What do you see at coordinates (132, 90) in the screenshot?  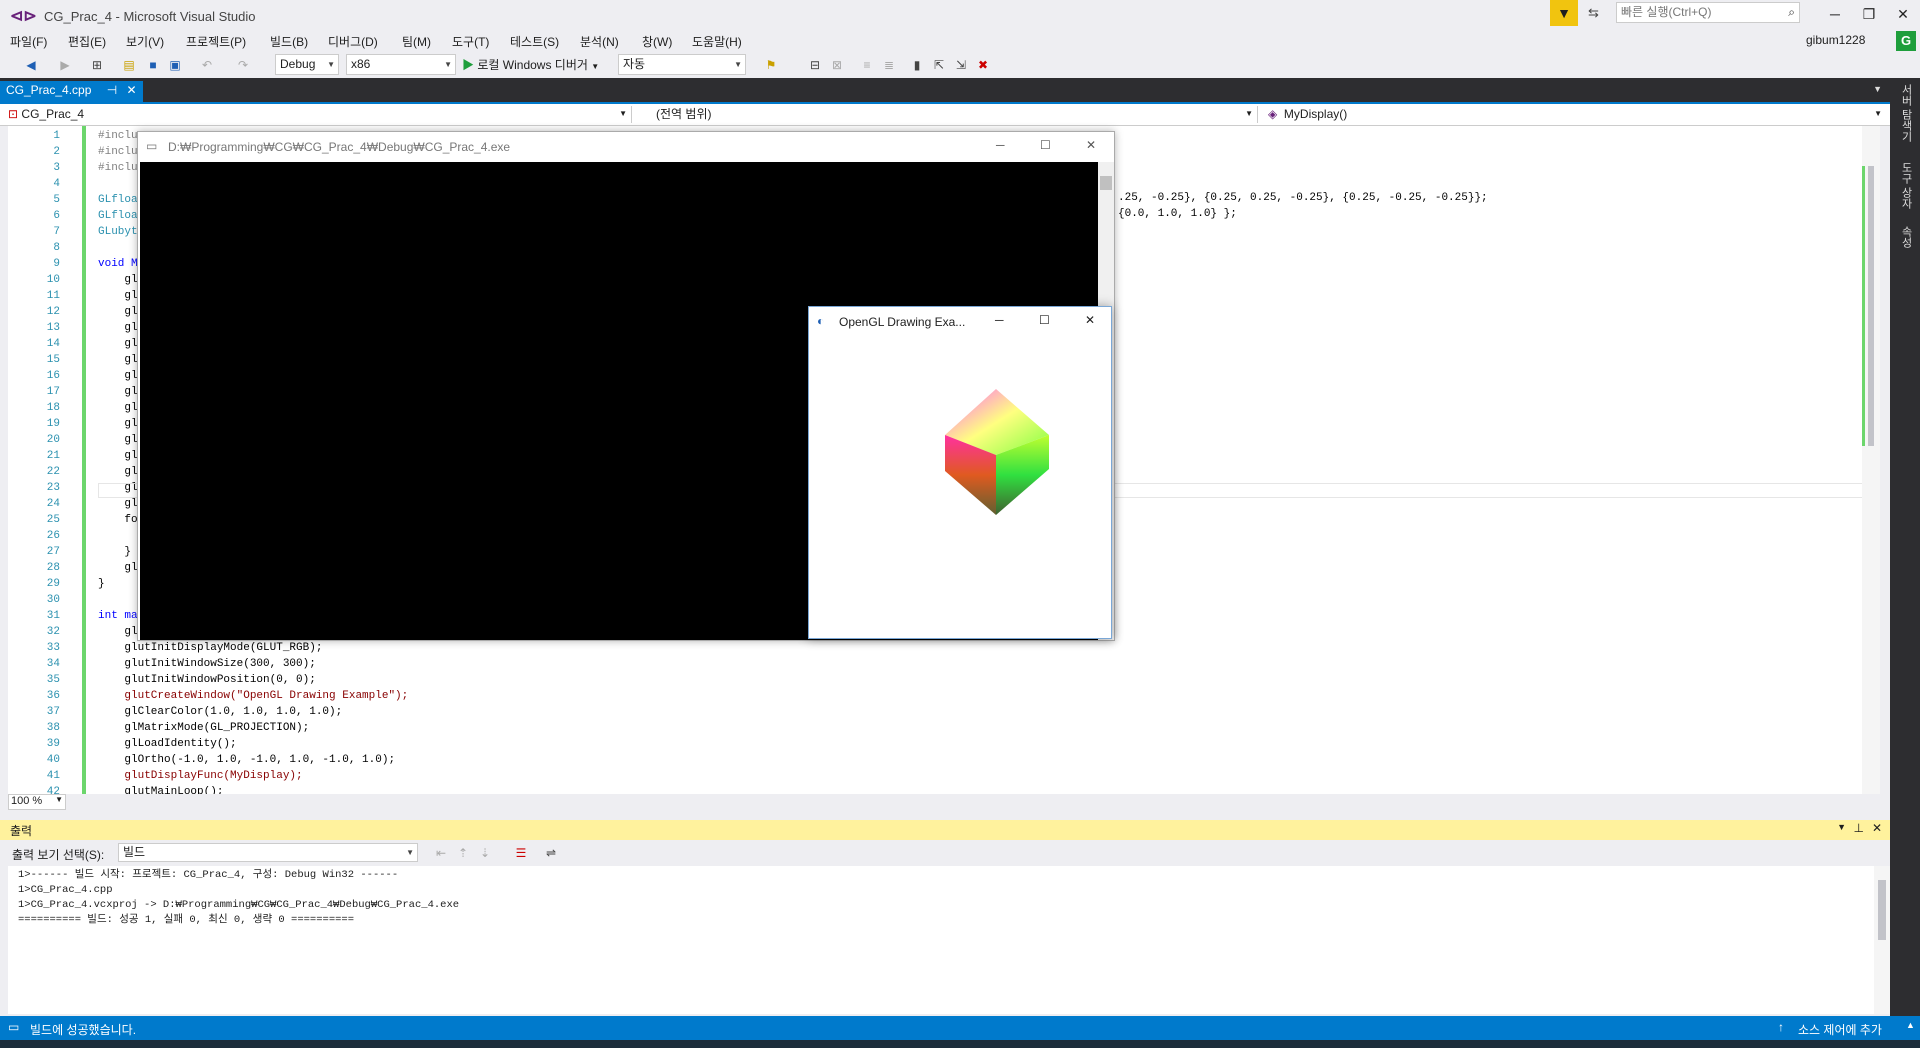 I see `close-tab-icon: ✕` at bounding box center [132, 90].